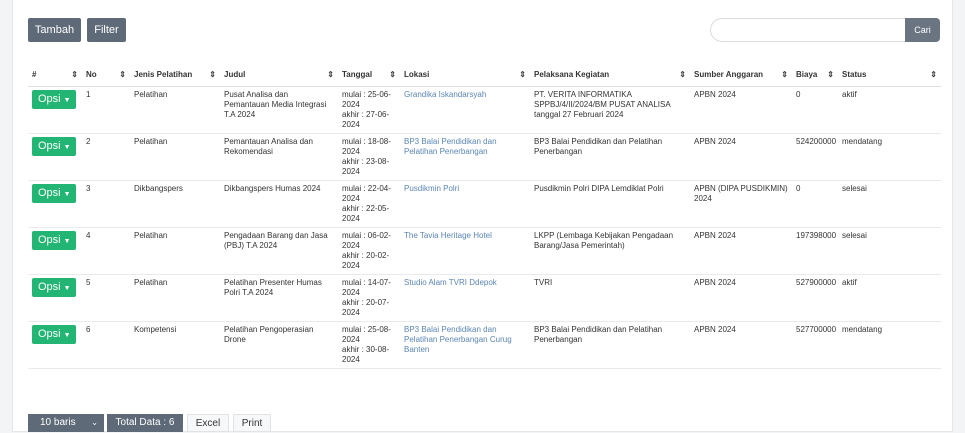 This screenshot has width=965, height=433. I want to click on page-size-label: 10 baris, so click(58, 422).